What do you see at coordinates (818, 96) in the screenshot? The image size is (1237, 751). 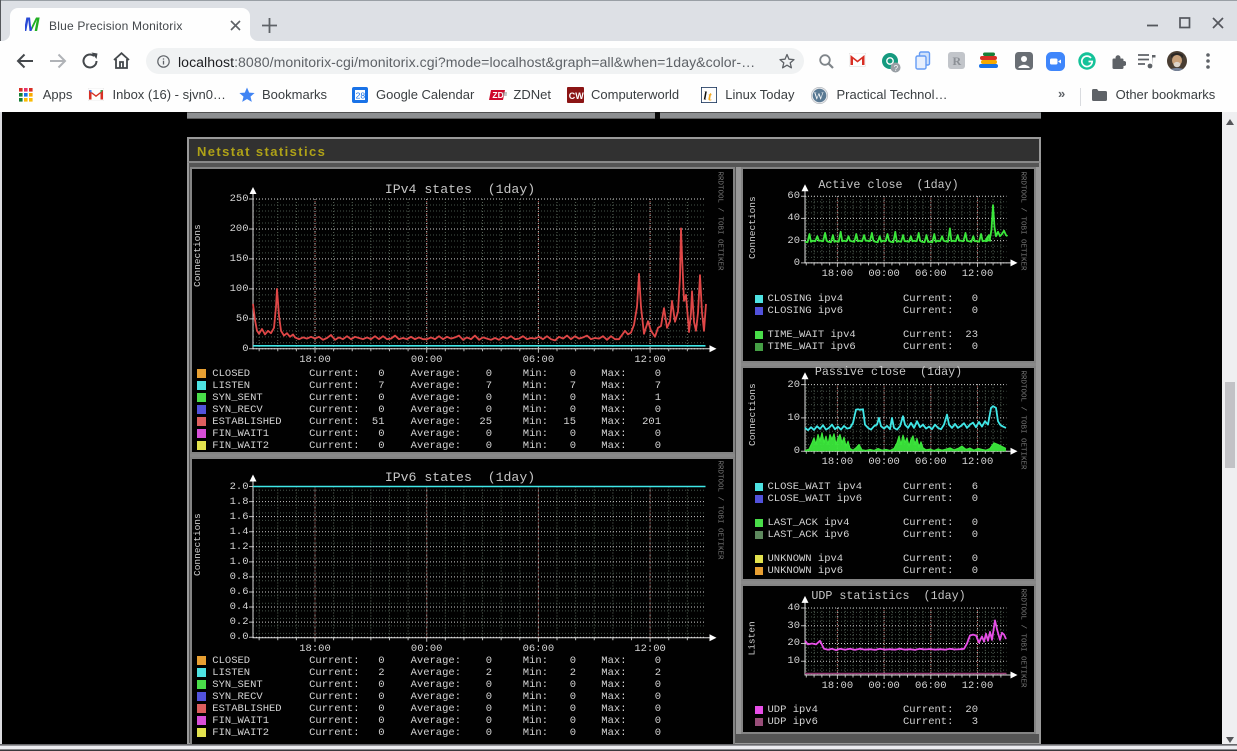 I see `svg-text: W` at bounding box center [818, 96].